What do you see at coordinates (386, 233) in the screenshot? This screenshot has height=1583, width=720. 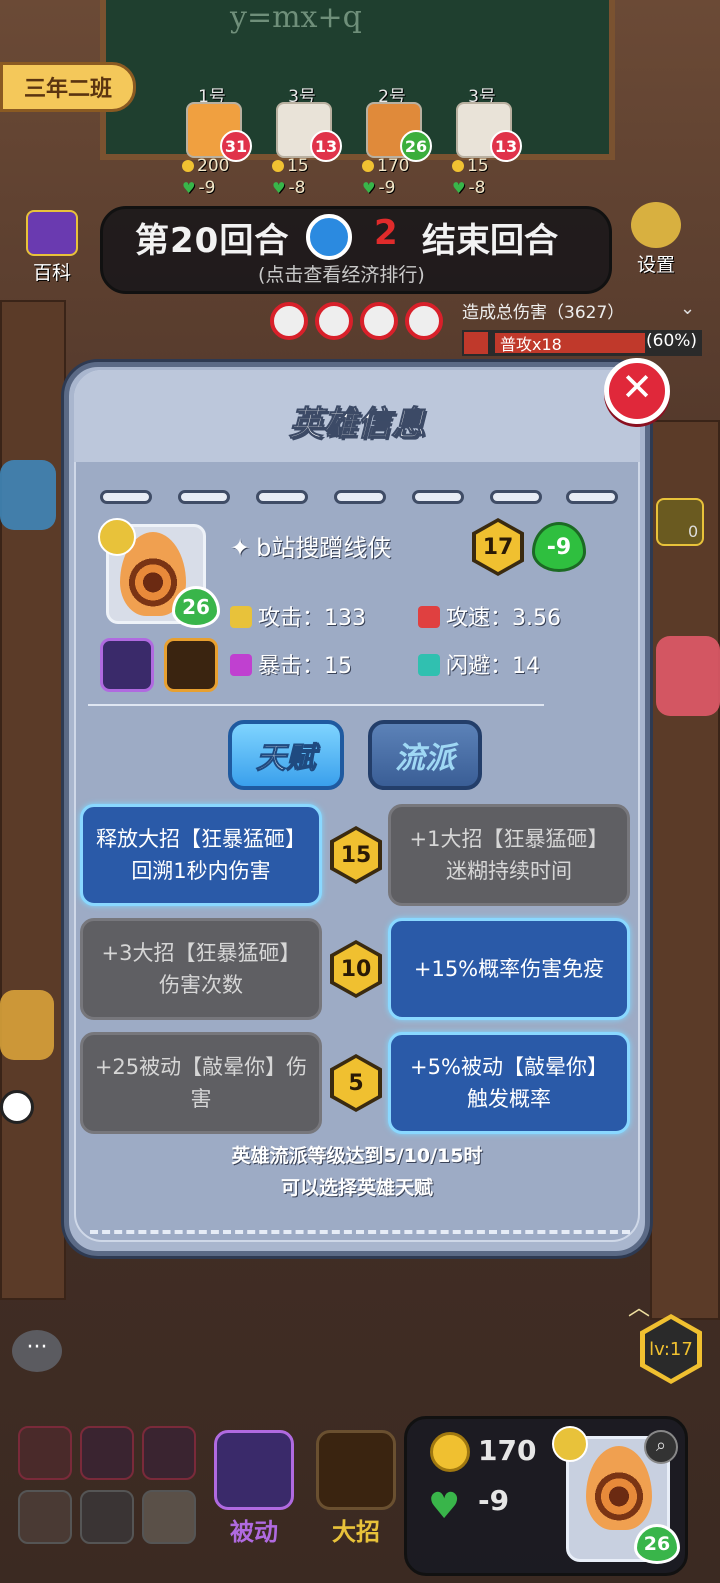 I see `round-countdown: 2` at bounding box center [386, 233].